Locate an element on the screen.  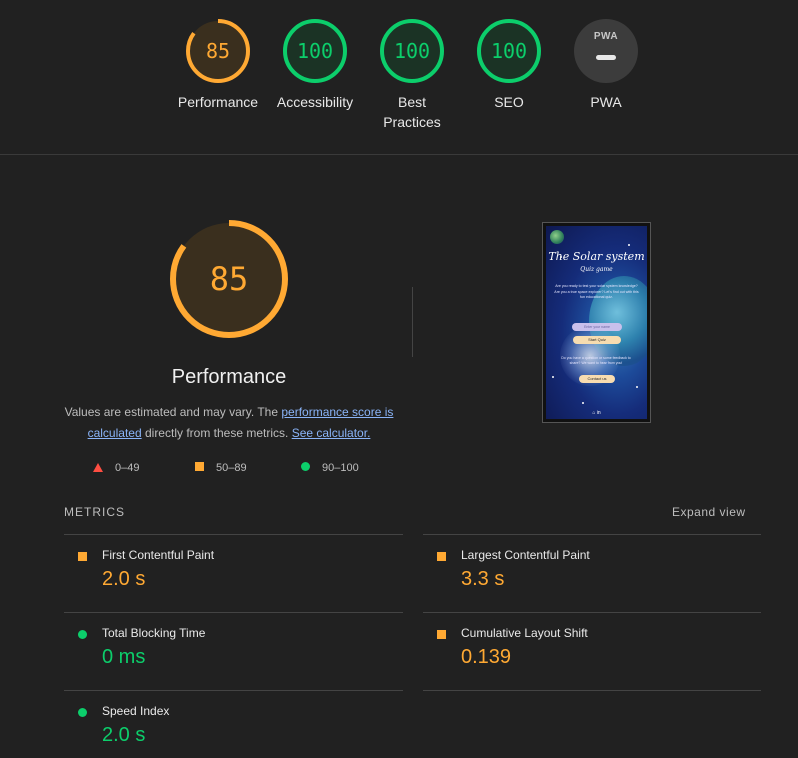
legend-range: 0–49 is located at coordinates (127, 468).